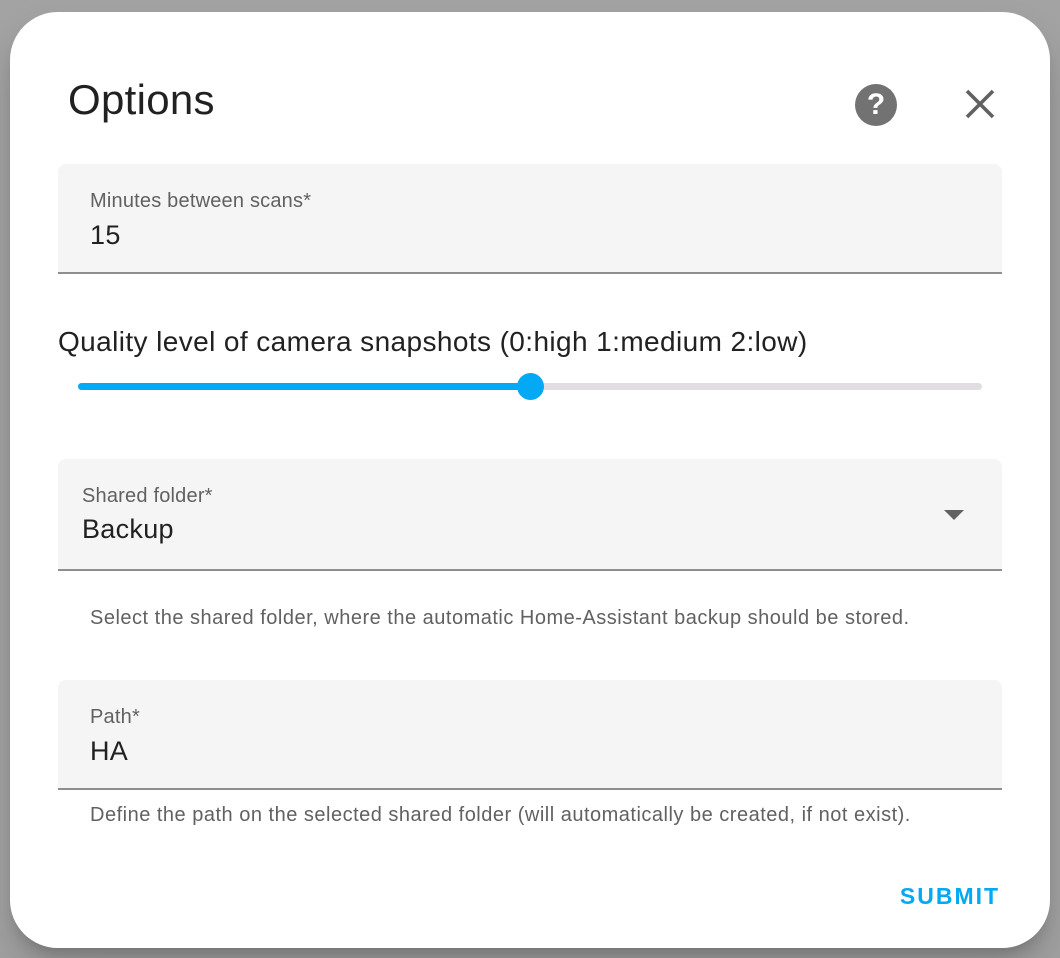 The width and height of the screenshot is (1060, 958). I want to click on submit-button: SUBMIT, so click(950, 896).